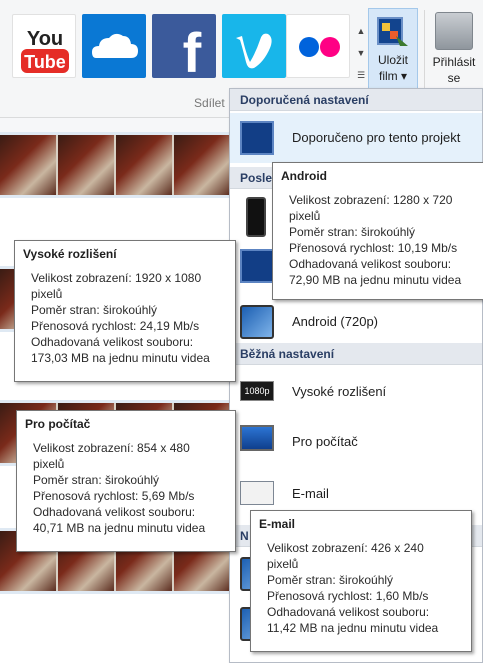  Describe the element at coordinates (454, 31) in the screenshot. I see `person-icon` at that location.